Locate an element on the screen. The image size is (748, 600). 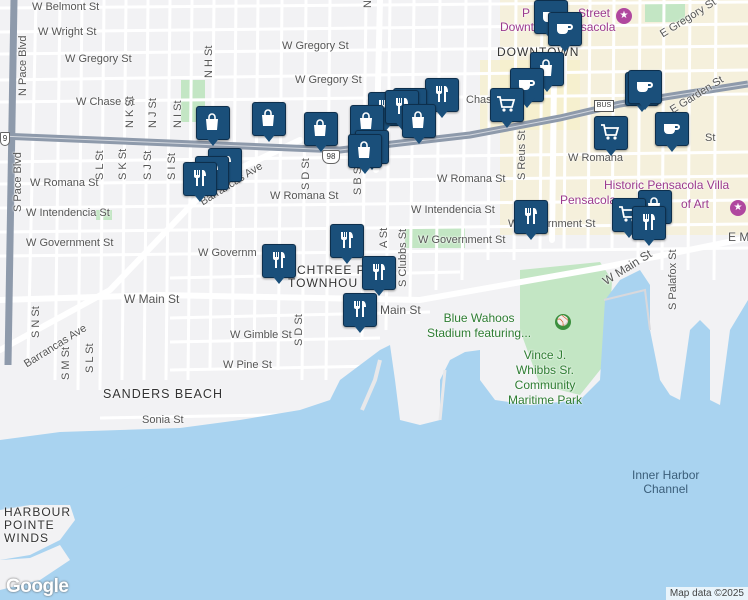
street-label-a: A St is located at coordinates (384, 237).